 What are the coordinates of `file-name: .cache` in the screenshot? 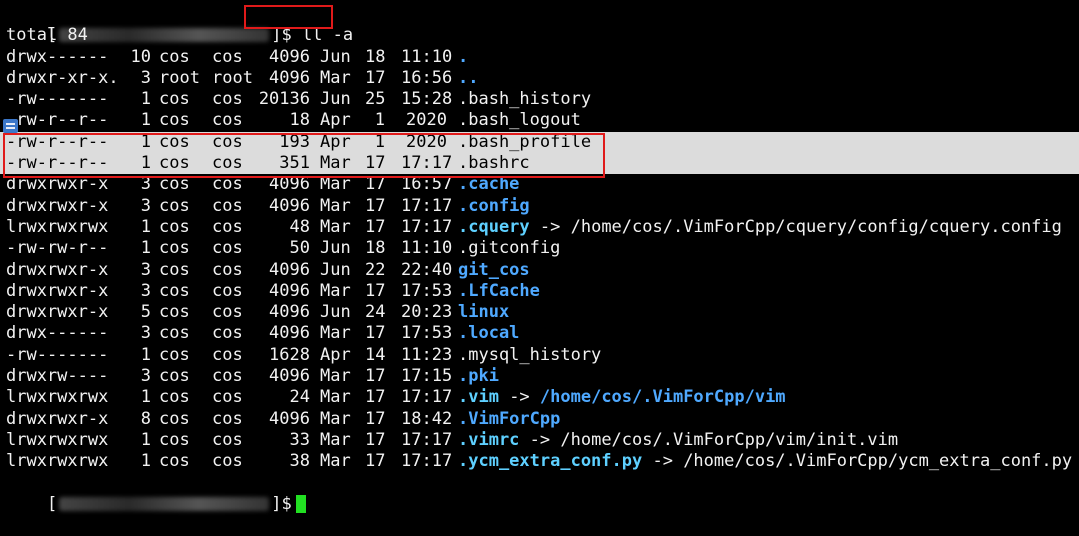 It's located at (489, 184).